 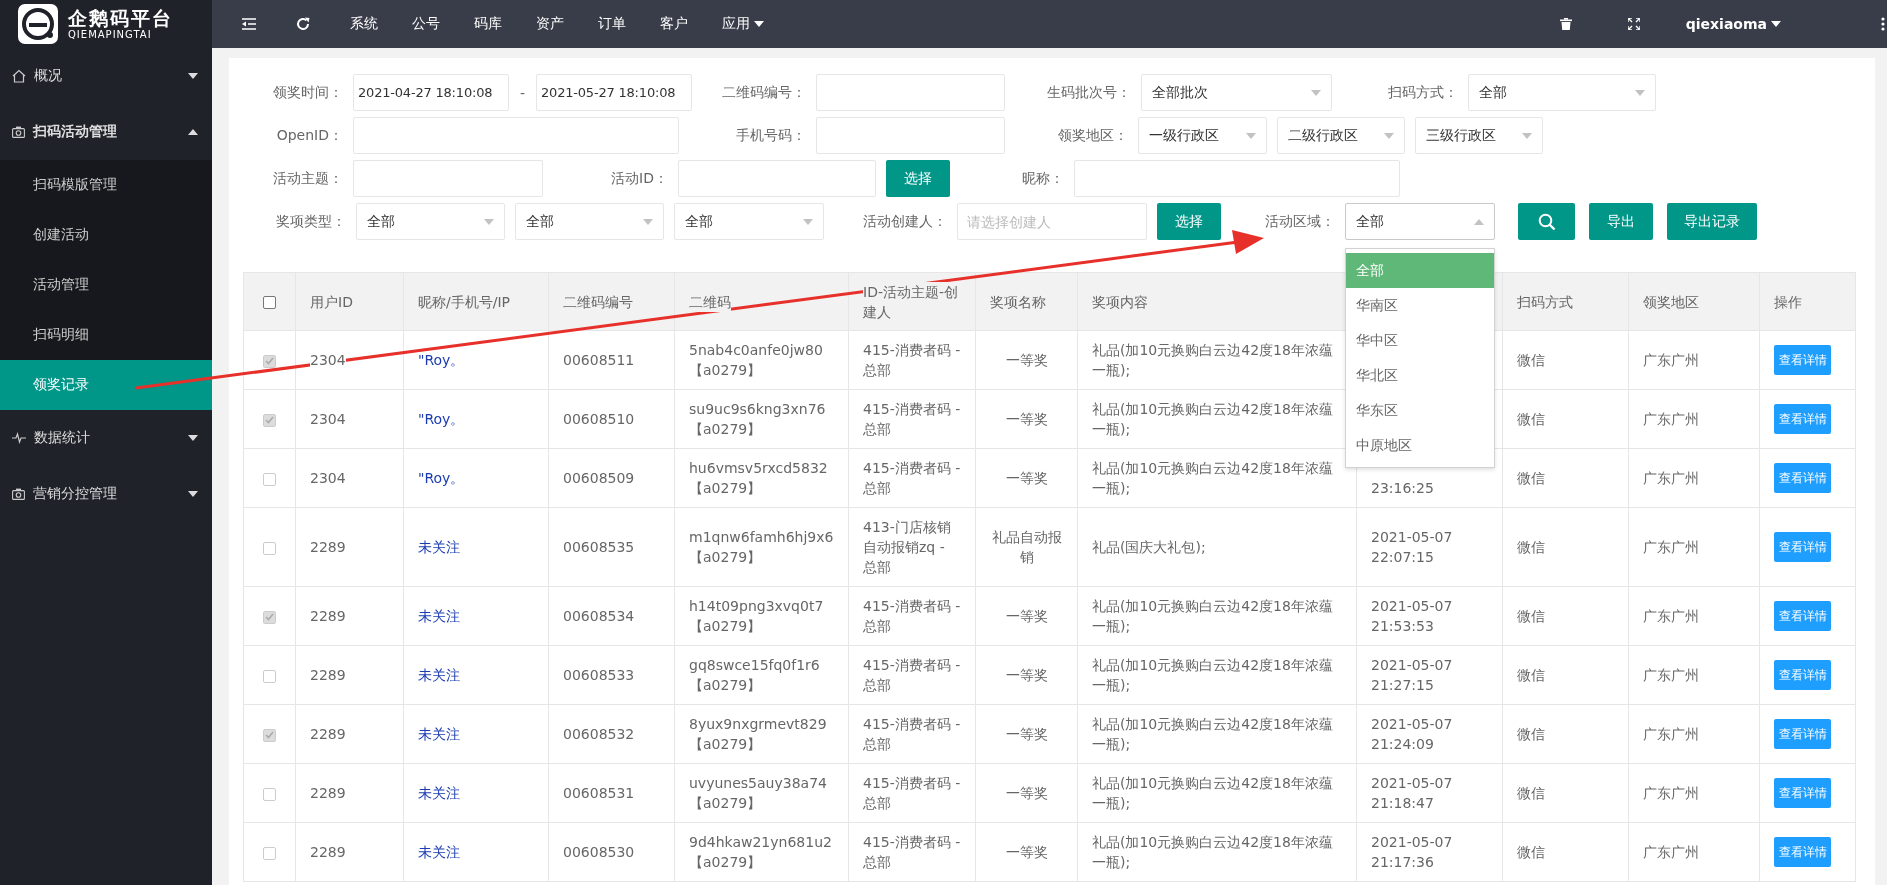 I want to click on select-field: 三级行政区, so click(x=1479, y=135).